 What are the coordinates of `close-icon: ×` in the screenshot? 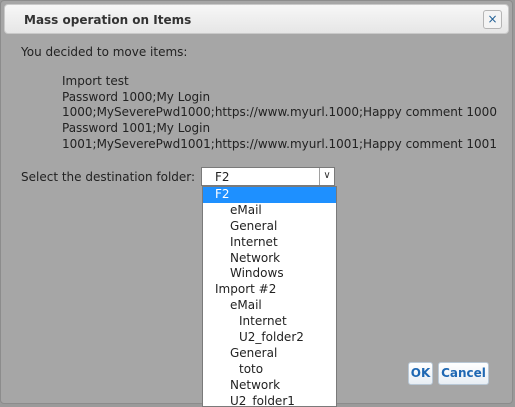 It's located at (492, 19).